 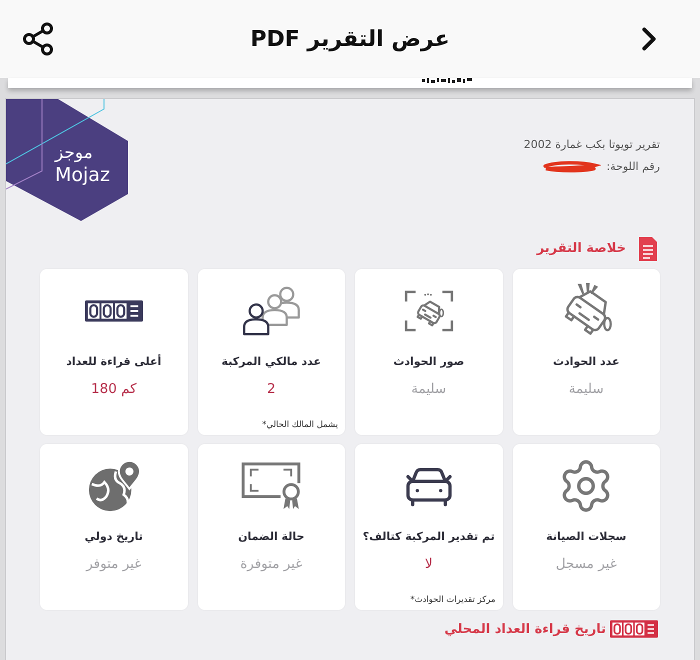 I want to click on card-value: 180 كم, so click(x=113, y=389).